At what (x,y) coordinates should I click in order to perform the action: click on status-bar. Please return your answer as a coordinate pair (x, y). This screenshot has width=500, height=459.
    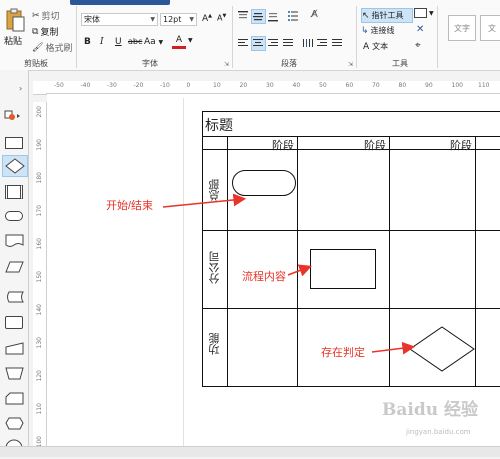
    Looking at the image, I should click on (250, 451).